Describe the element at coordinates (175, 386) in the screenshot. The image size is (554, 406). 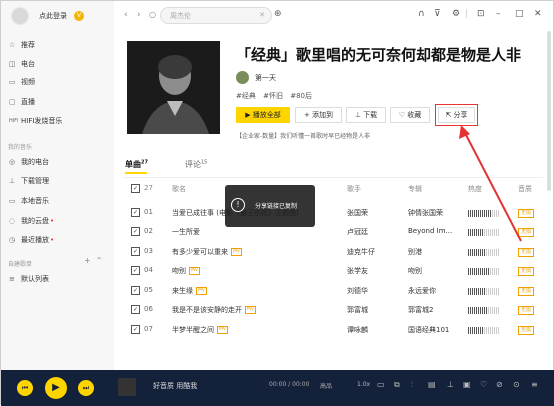
I see `now-playing-title: 好音质 用酷我` at that location.